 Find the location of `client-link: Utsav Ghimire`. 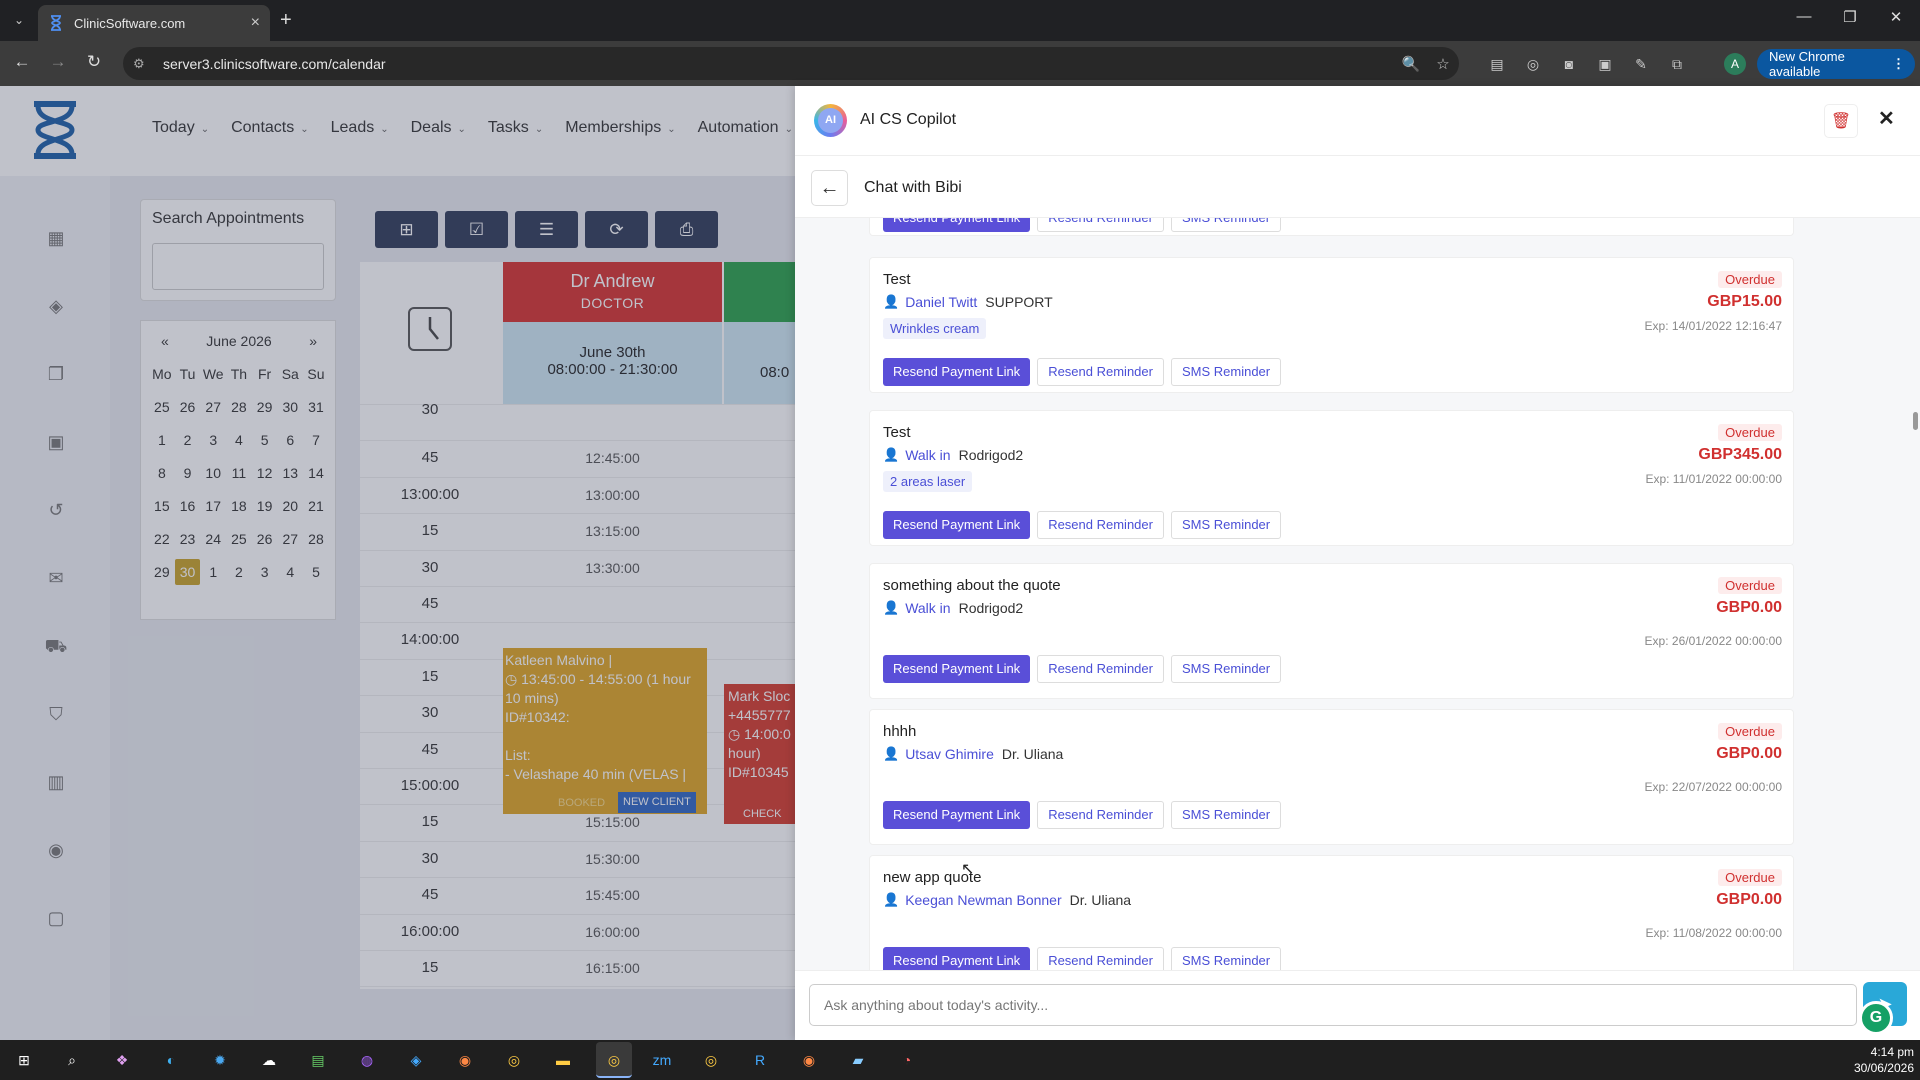

client-link: Utsav Ghimire is located at coordinates (949, 754).